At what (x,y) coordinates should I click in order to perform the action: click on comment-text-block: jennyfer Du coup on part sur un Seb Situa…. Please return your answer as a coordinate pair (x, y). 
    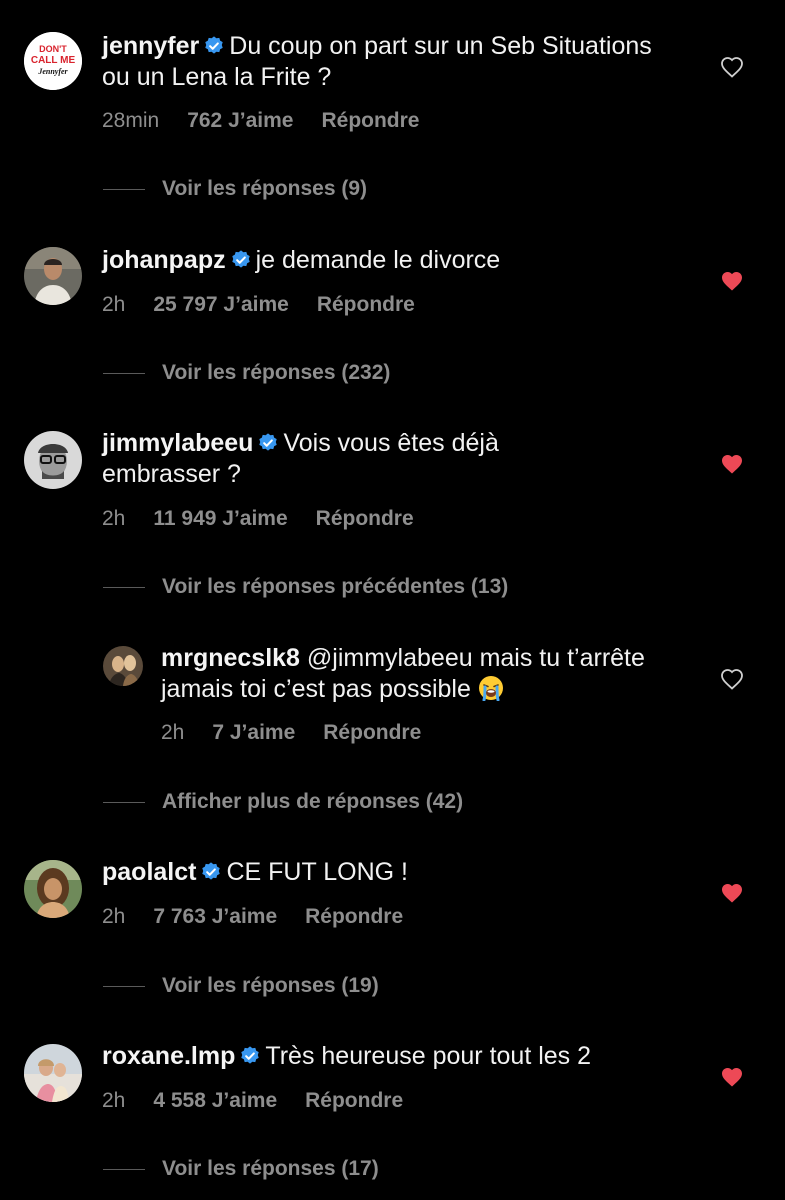
    Looking at the image, I should click on (392, 62).